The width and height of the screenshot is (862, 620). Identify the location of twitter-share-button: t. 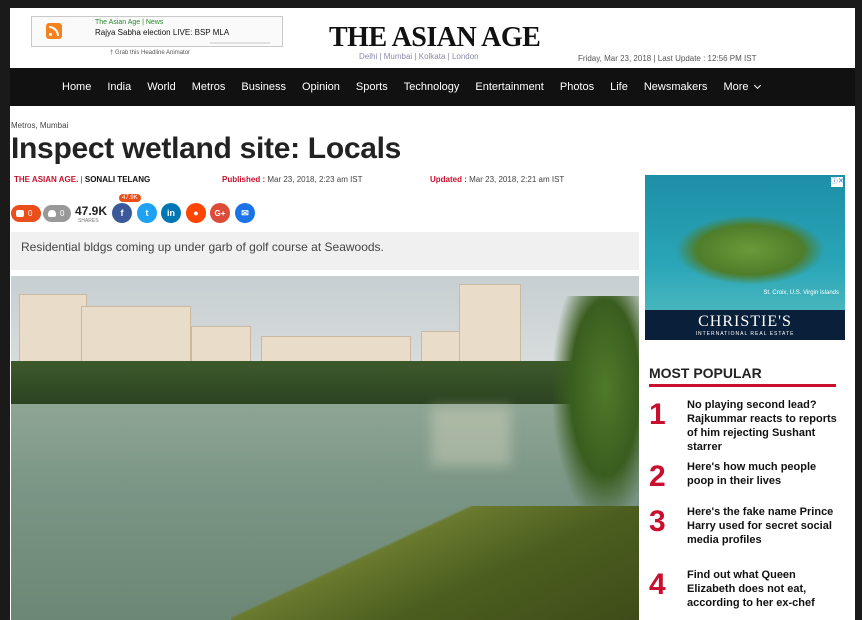
(147, 213).